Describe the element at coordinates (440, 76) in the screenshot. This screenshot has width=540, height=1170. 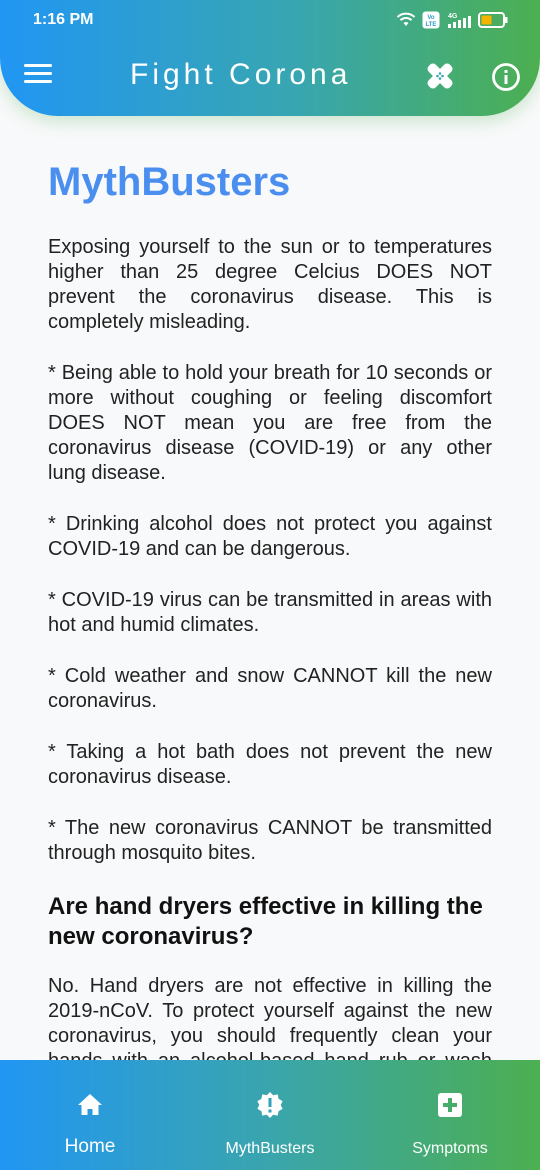
I see `bandage-icon` at that location.